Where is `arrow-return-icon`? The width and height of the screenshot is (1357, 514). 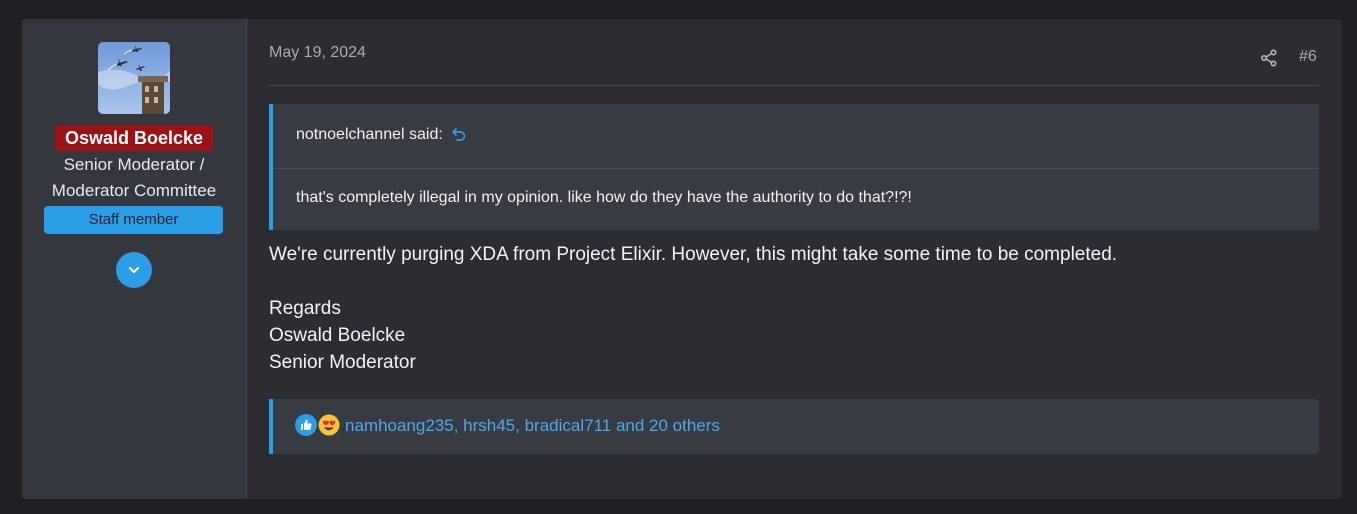
arrow-return-icon is located at coordinates (459, 135).